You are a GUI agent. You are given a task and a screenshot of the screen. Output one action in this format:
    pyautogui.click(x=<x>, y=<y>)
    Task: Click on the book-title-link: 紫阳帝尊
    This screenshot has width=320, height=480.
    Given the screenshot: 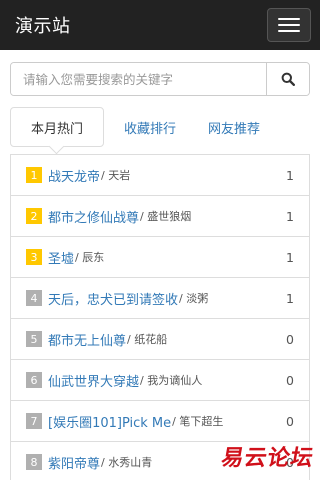 What is the action you would take?
    pyautogui.click(x=74, y=462)
    